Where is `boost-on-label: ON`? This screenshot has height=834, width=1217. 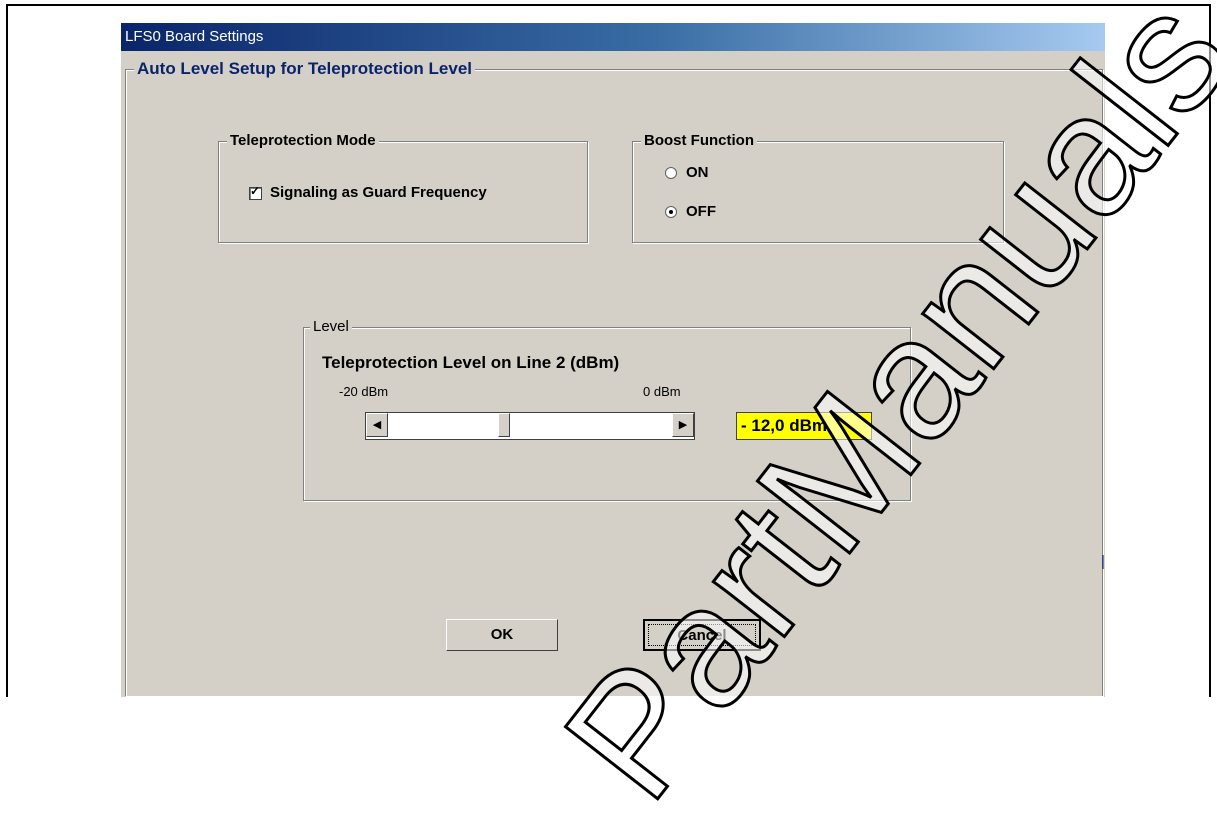 boost-on-label: ON is located at coordinates (697, 172).